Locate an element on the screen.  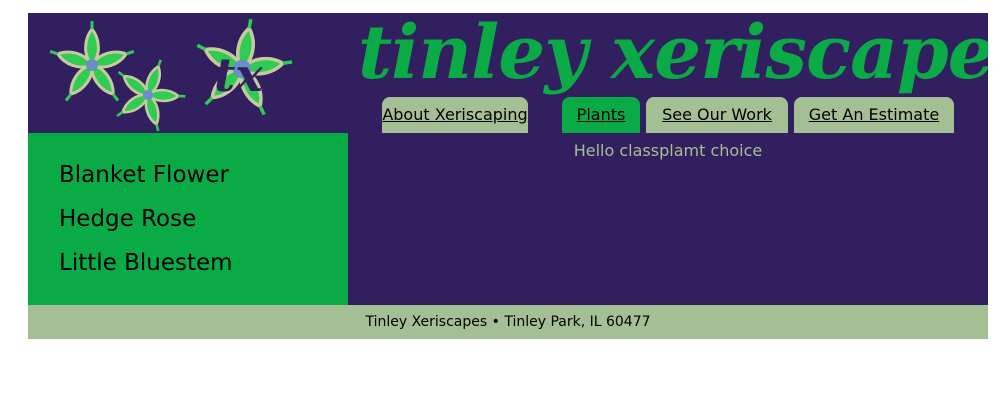
tab-about-xeriscaping: About Xeriscaping is located at coordinates (455, 115).